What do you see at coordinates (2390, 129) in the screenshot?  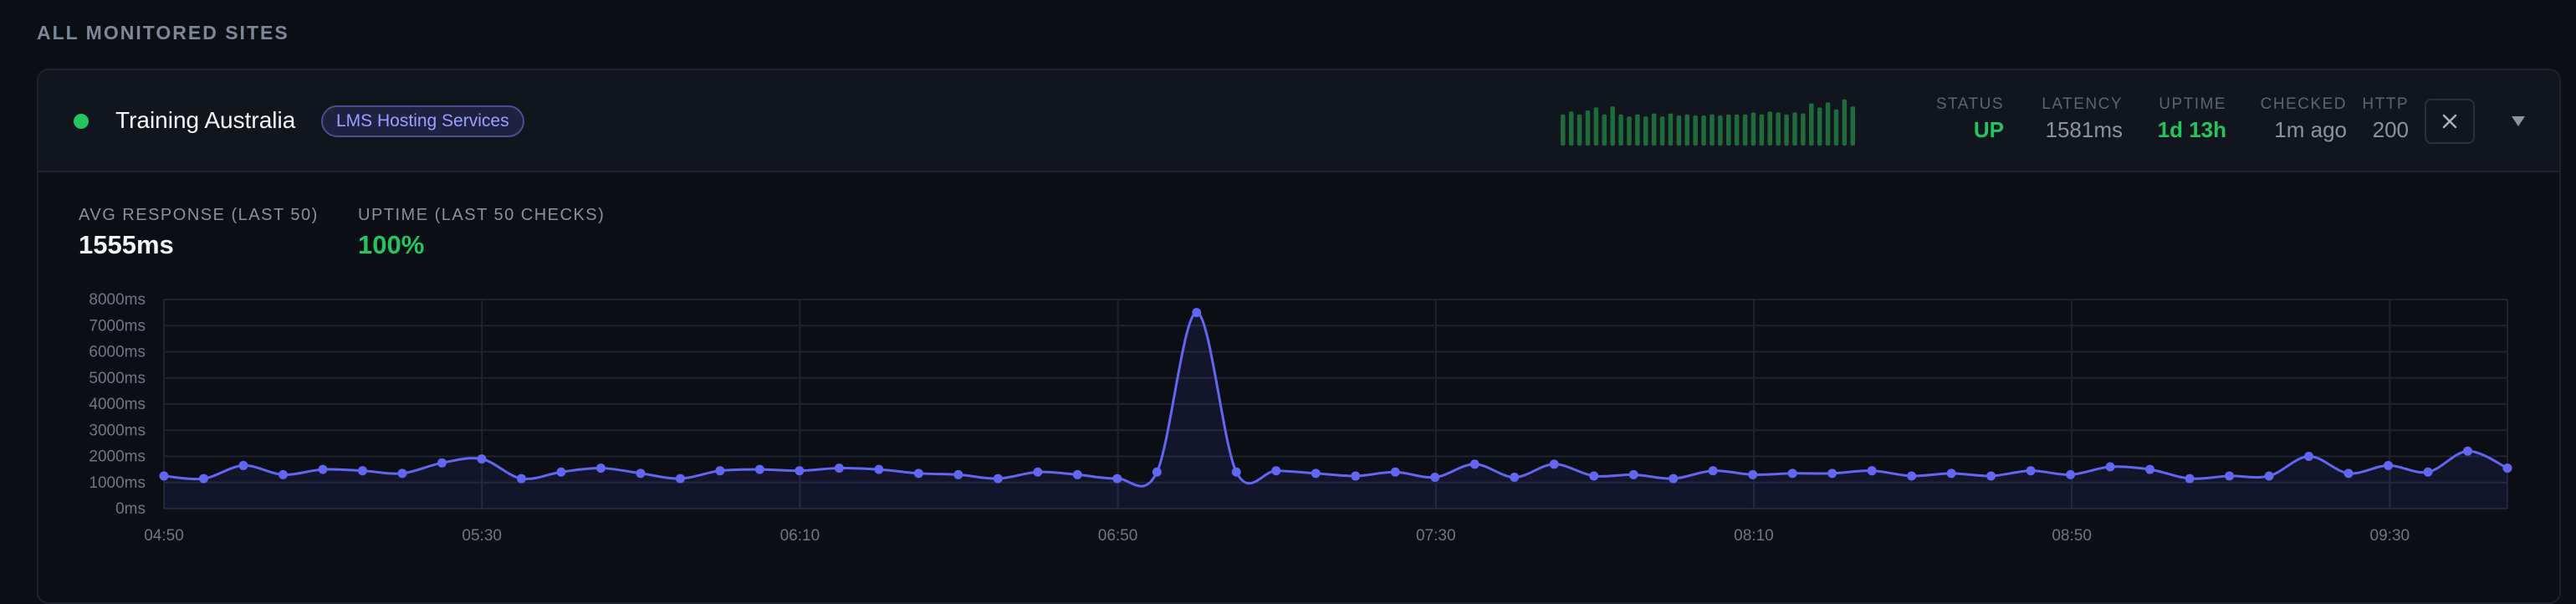 I see `stat-http-value: 200` at bounding box center [2390, 129].